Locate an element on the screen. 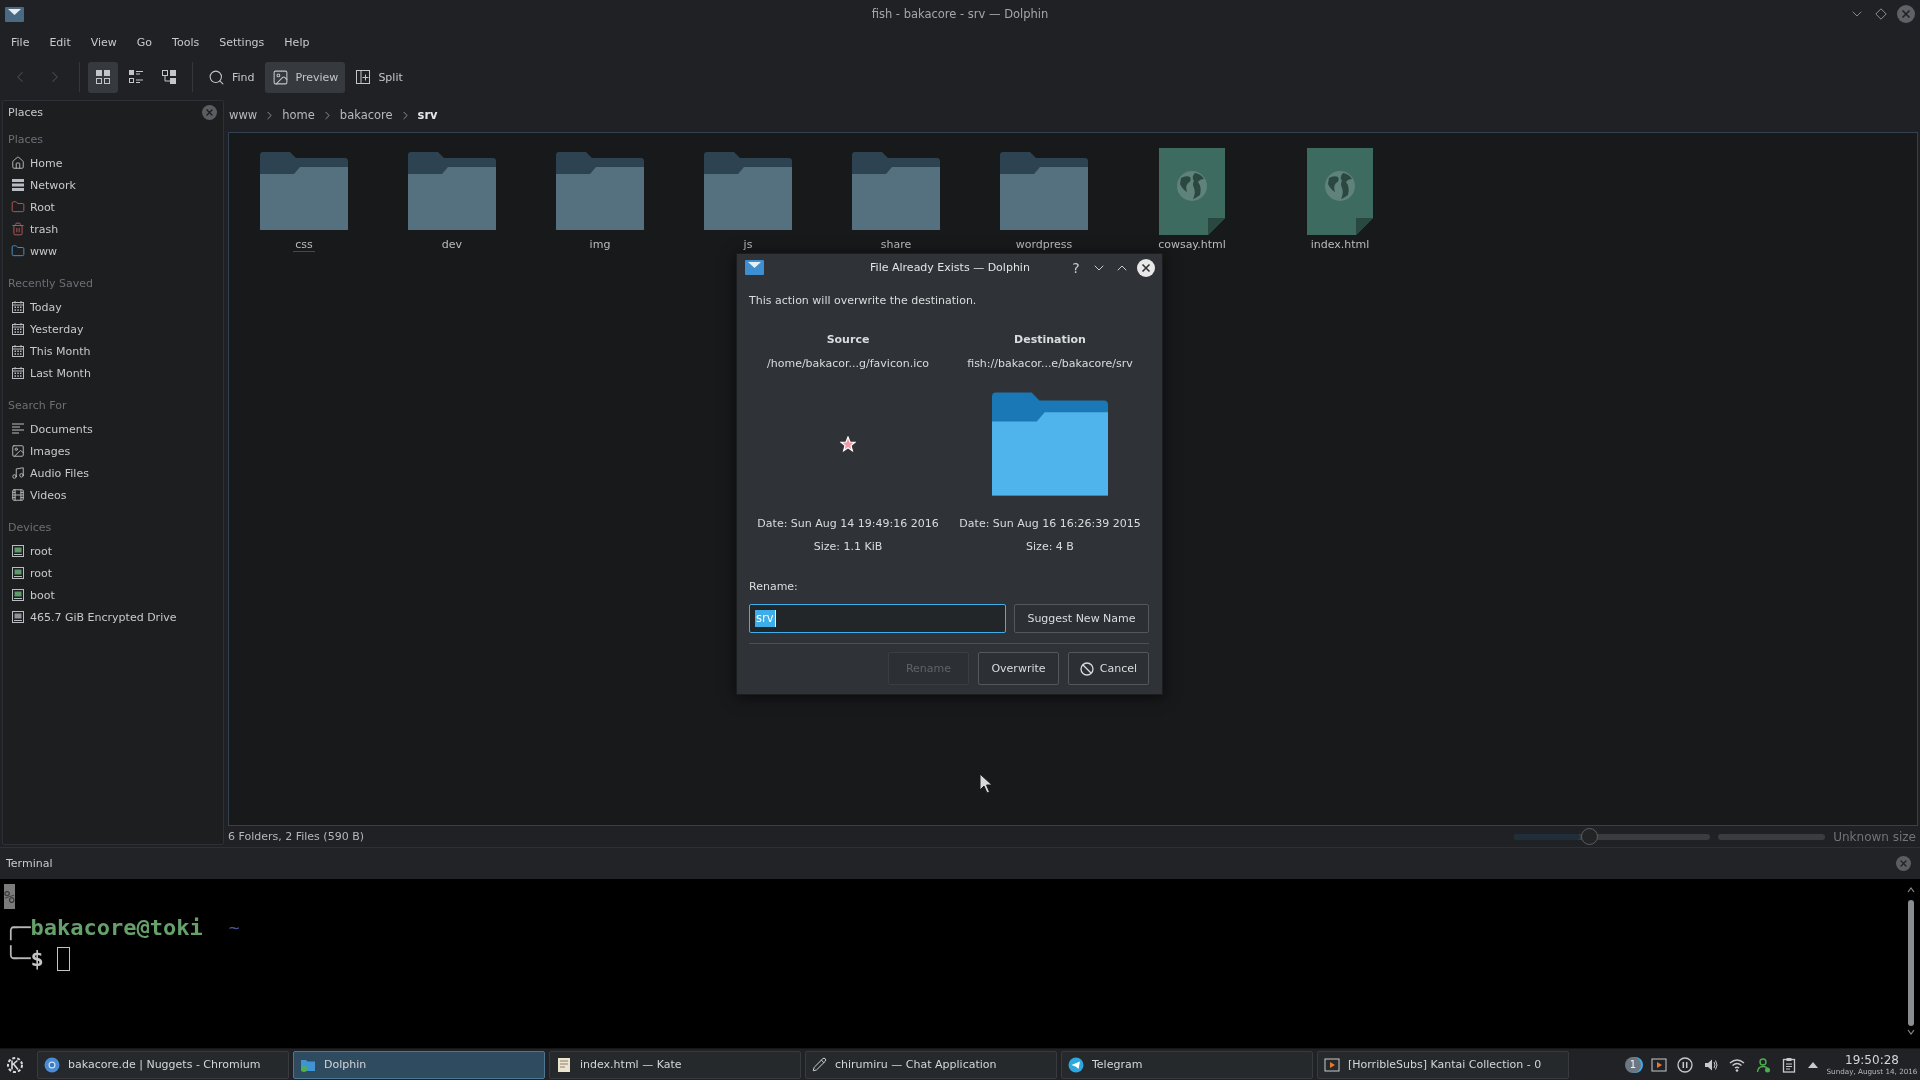 This screenshot has width=1920, height=1080. places-item: Yesterday is located at coordinates (112, 329).